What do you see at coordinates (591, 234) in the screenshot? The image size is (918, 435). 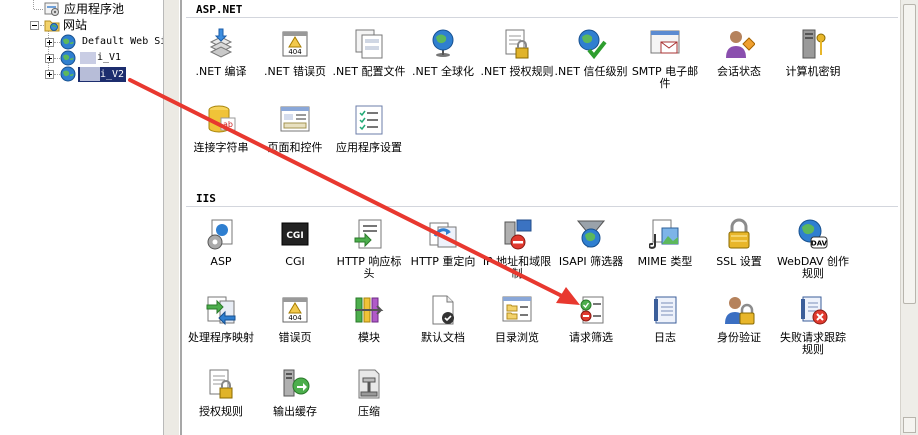 I see `isapi-filters-icon` at bounding box center [591, 234].